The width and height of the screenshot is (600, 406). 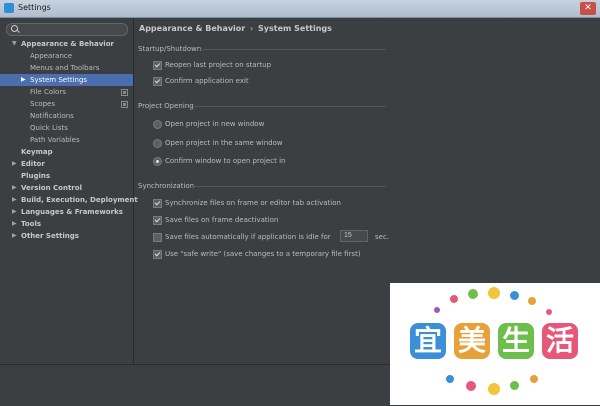 What do you see at coordinates (218, 65) in the screenshot?
I see `reopen-last-project-label: Reopen last project on startup` at bounding box center [218, 65].